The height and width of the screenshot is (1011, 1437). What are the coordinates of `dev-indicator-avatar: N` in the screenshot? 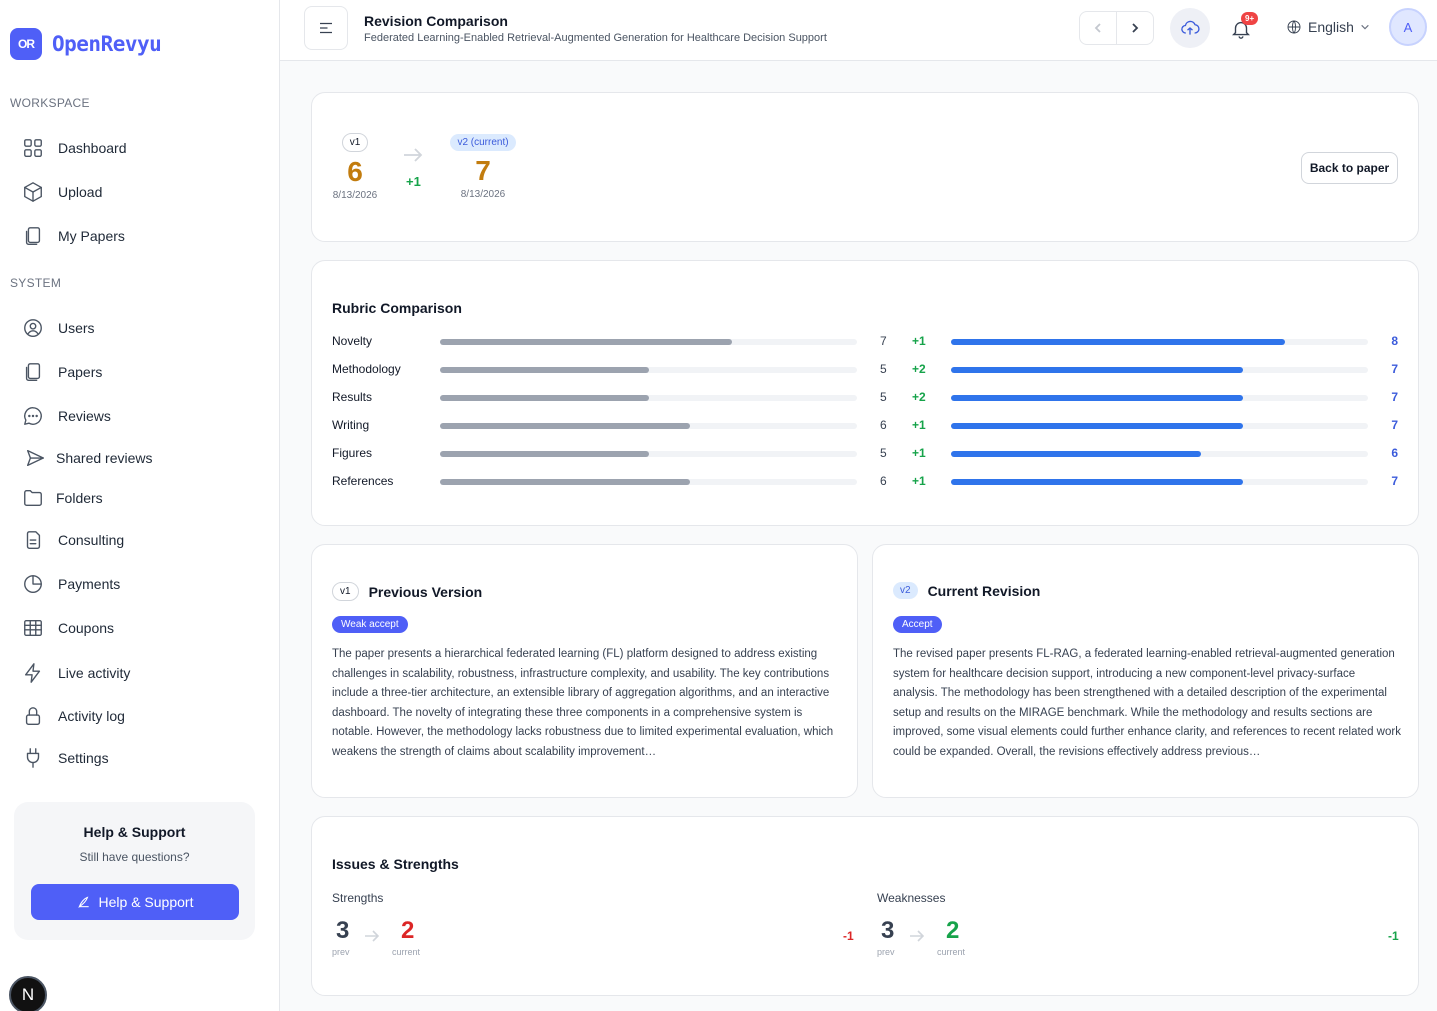 It's located at (28, 993).